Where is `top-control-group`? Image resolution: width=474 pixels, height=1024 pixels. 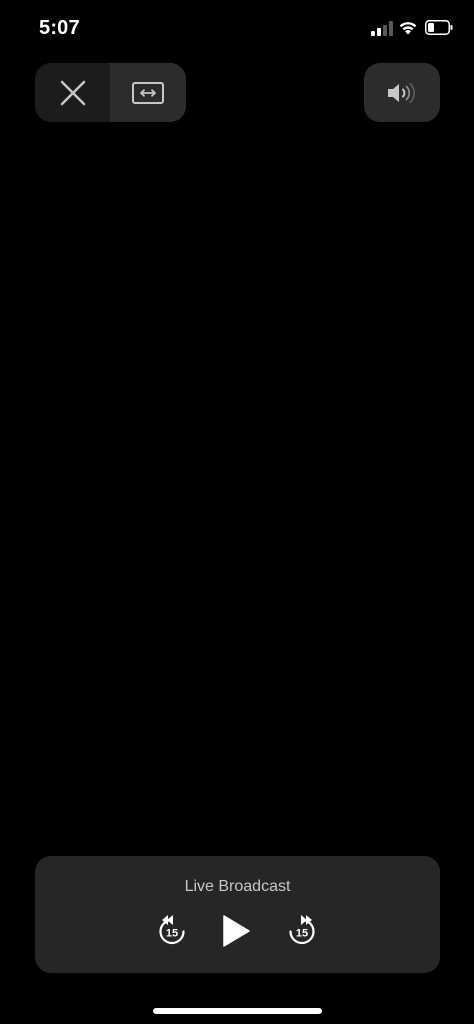
top-control-group is located at coordinates (110, 92).